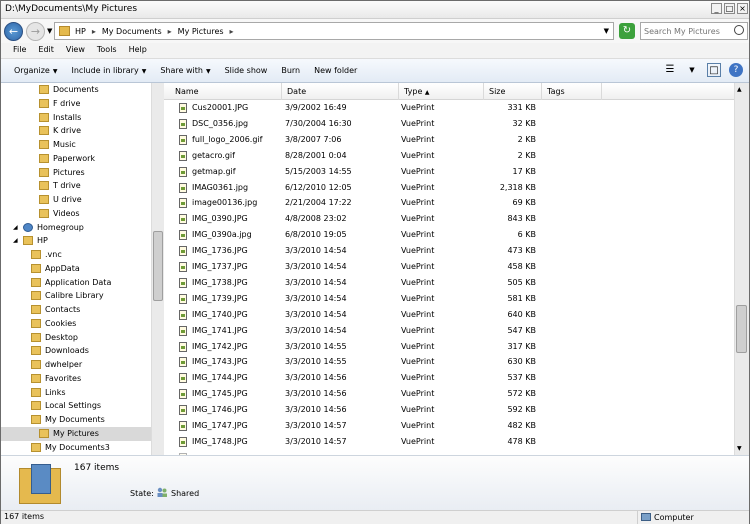 This screenshot has height=524, width=750. Describe the element at coordinates (449, 331) in the screenshot. I see `file-row: IMG_1741.JPG 3/3/2010 14:54 VuePrint 547 KB` at that location.